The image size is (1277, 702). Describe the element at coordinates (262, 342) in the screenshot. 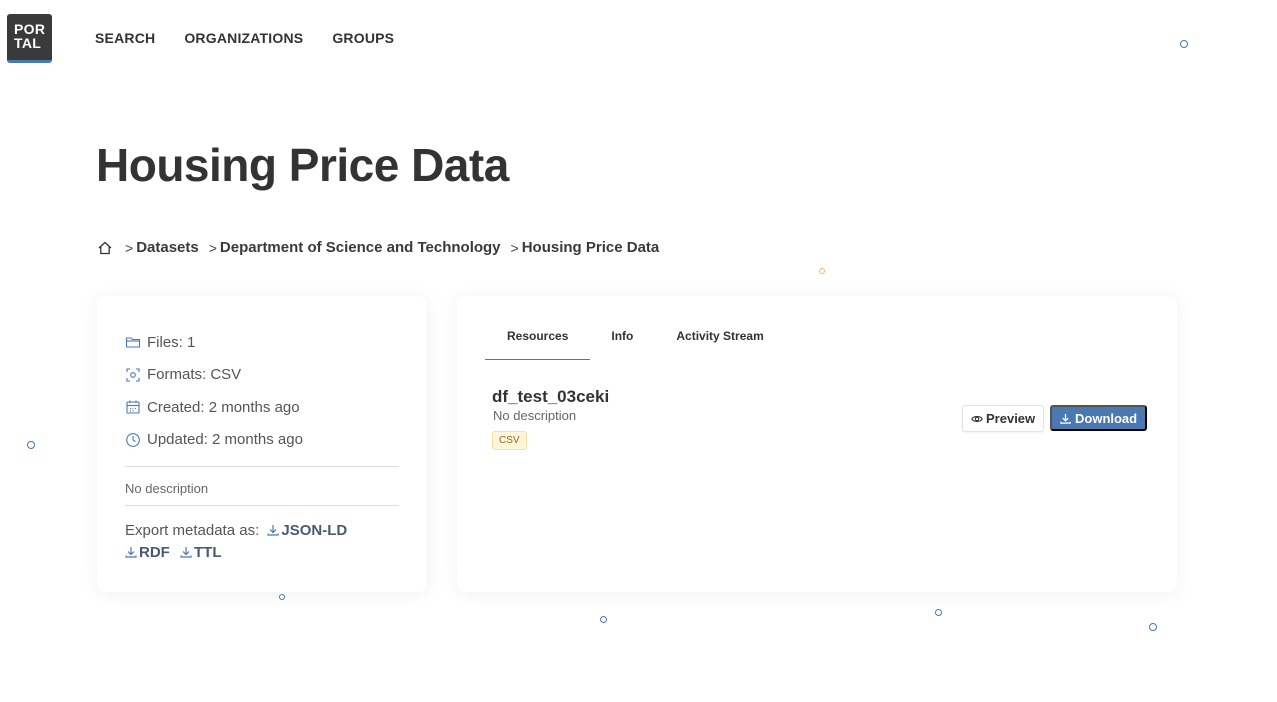

I see `files-row: Files: 1` at that location.